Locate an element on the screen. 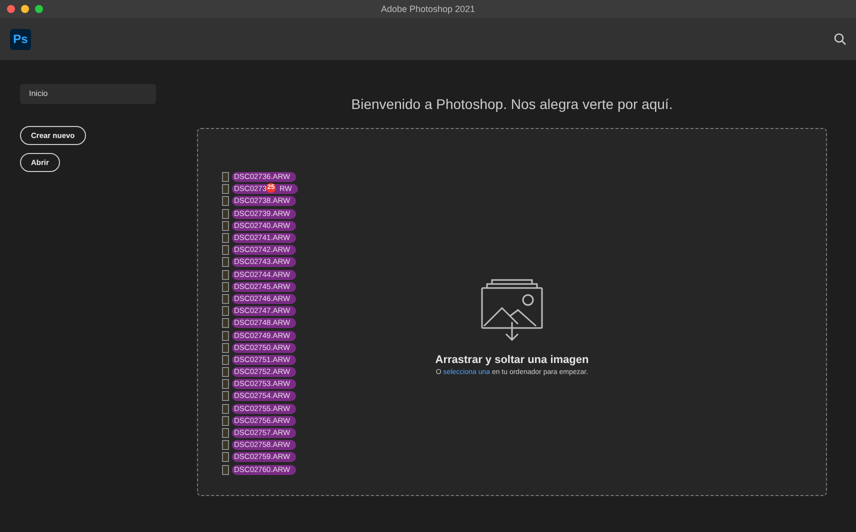  welcome-heading: Bienvenido a Photoshop. Nos alegra verte por aquí. is located at coordinates (512, 104).